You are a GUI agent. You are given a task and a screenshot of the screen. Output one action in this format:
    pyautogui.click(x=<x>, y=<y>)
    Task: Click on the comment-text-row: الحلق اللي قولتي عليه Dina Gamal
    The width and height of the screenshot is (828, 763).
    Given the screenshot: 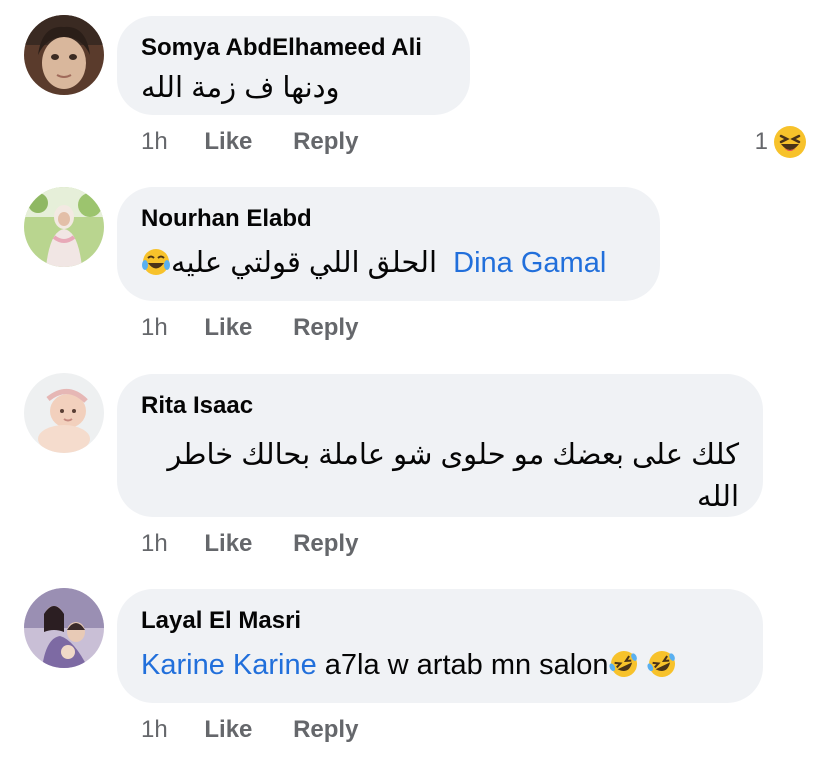 What is the action you would take?
    pyautogui.click(x=388, y=263)
    